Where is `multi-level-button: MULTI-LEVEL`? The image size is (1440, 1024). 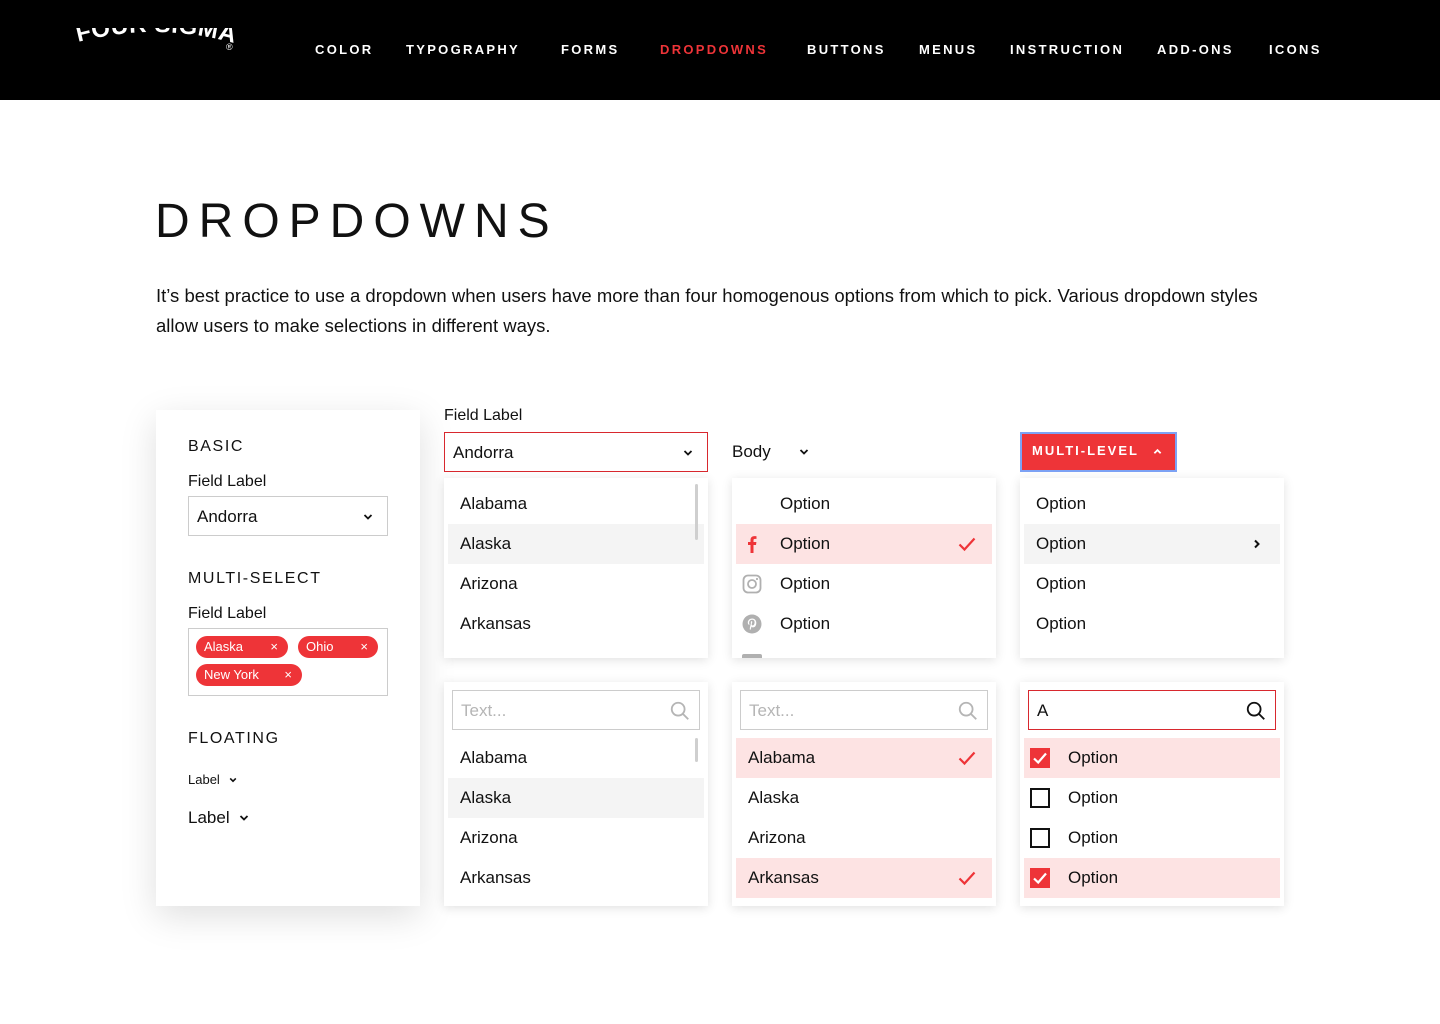
multi-level-button: MULTI-LEVEL is located at coordinates (1098, 452).